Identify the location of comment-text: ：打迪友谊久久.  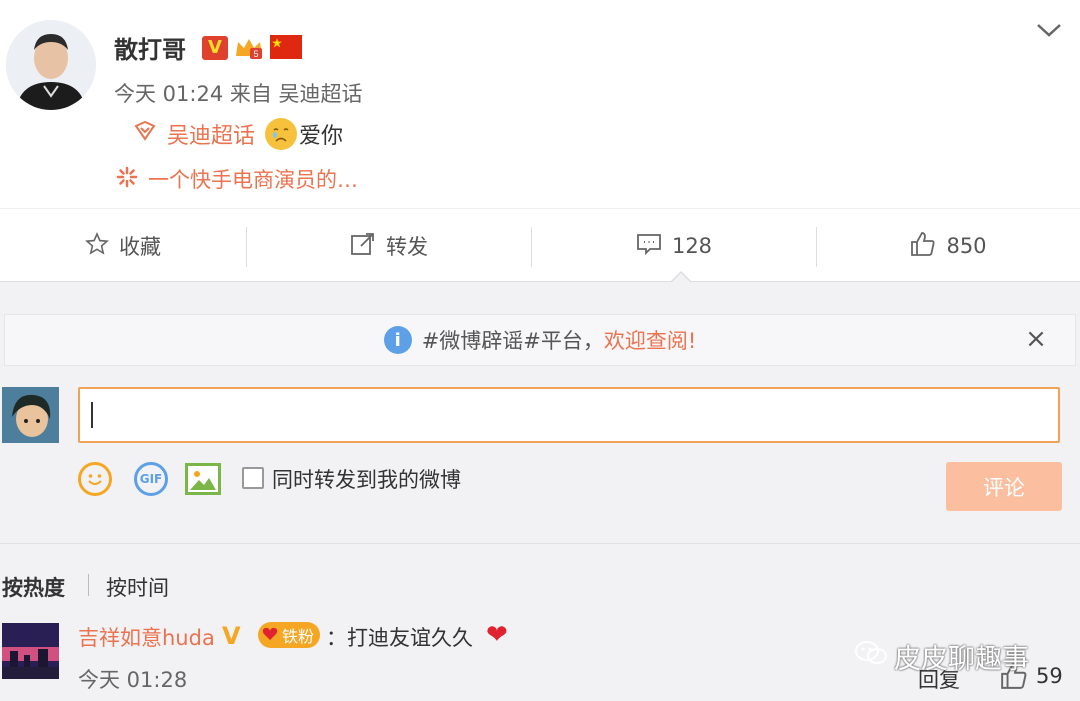
(399, 638).